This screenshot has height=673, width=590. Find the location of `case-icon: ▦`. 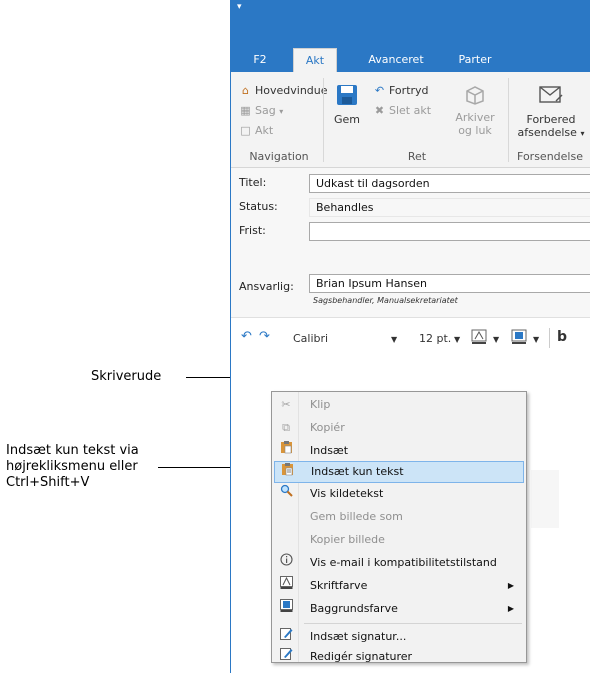

case-icon: ▦ is located at coordinates (245, 110).